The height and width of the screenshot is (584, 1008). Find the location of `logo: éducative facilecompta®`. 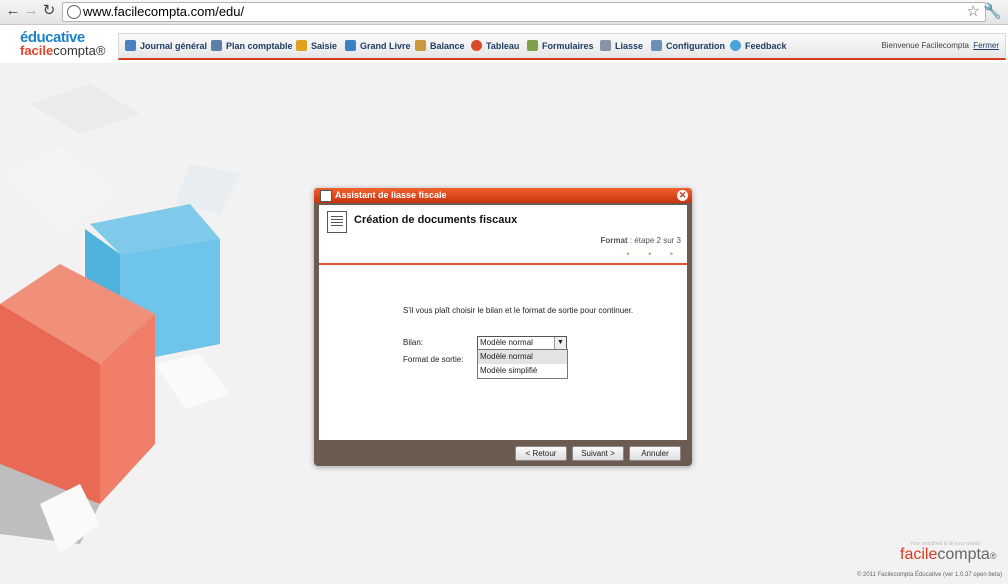

logo: éducative facilecompta® is located at coordinates (63, 44).